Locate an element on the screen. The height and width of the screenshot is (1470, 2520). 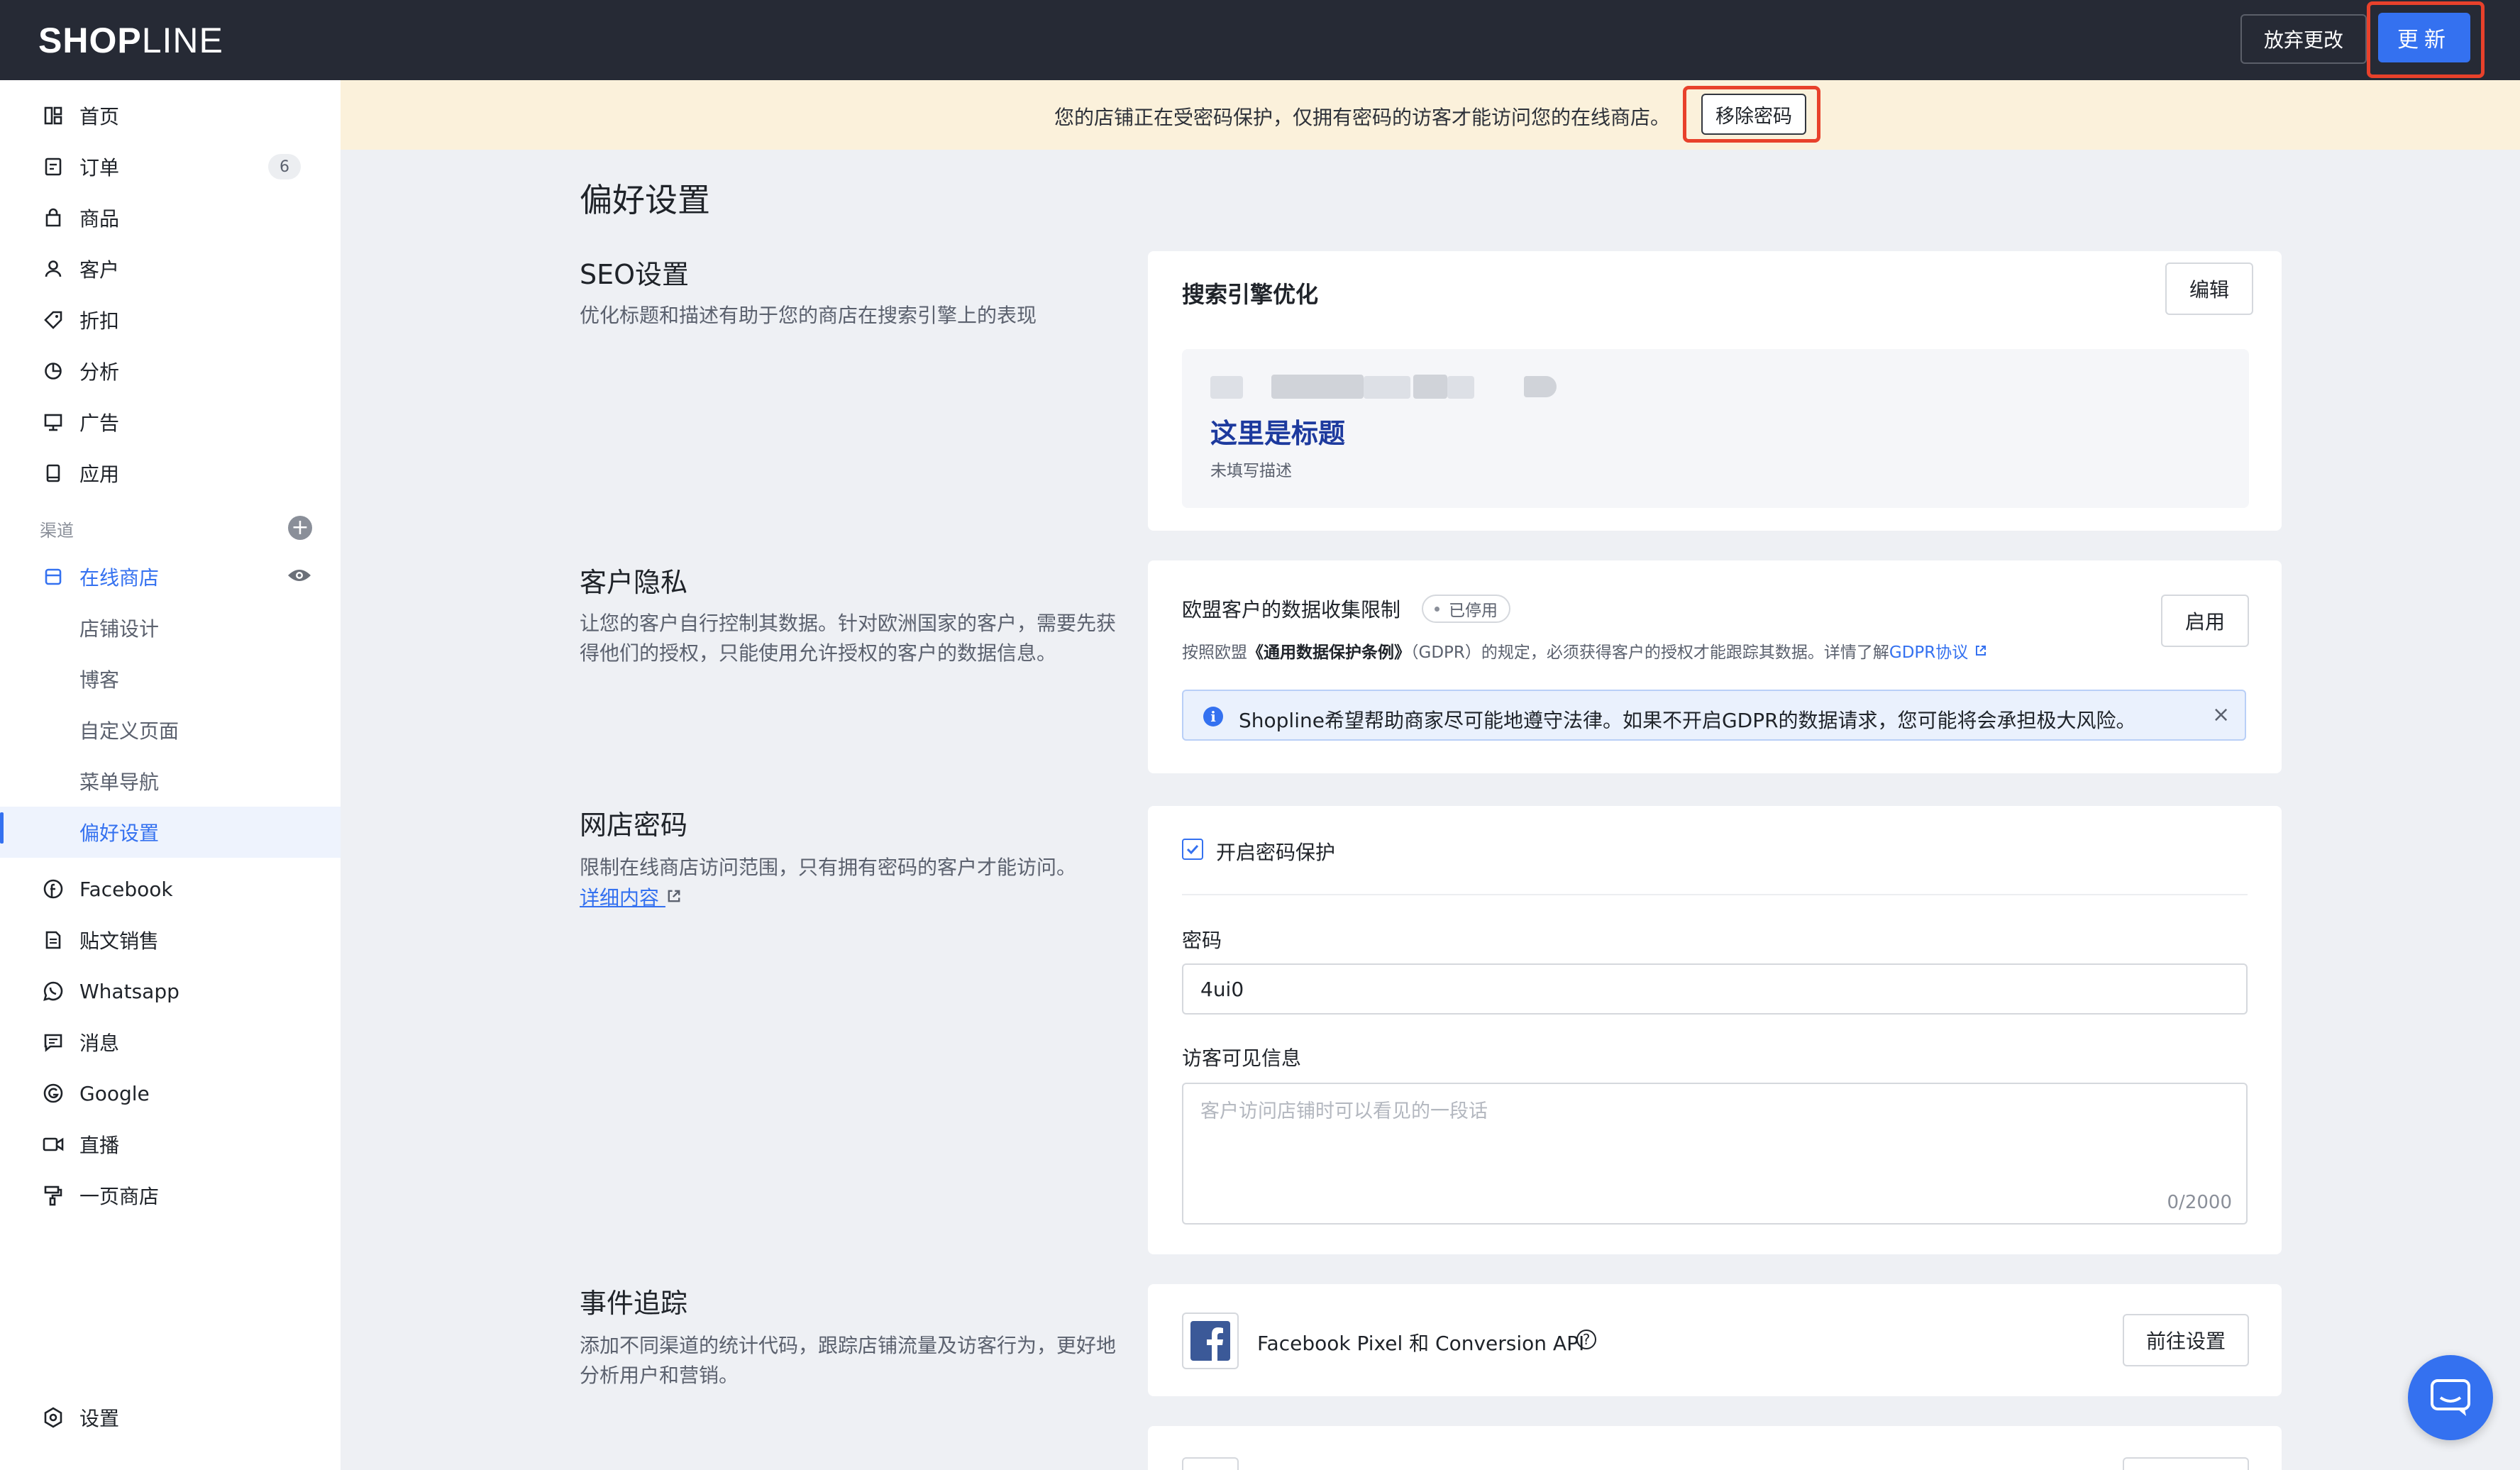
sidebar-item-home: 首页 is located at coordinates (170, 115).